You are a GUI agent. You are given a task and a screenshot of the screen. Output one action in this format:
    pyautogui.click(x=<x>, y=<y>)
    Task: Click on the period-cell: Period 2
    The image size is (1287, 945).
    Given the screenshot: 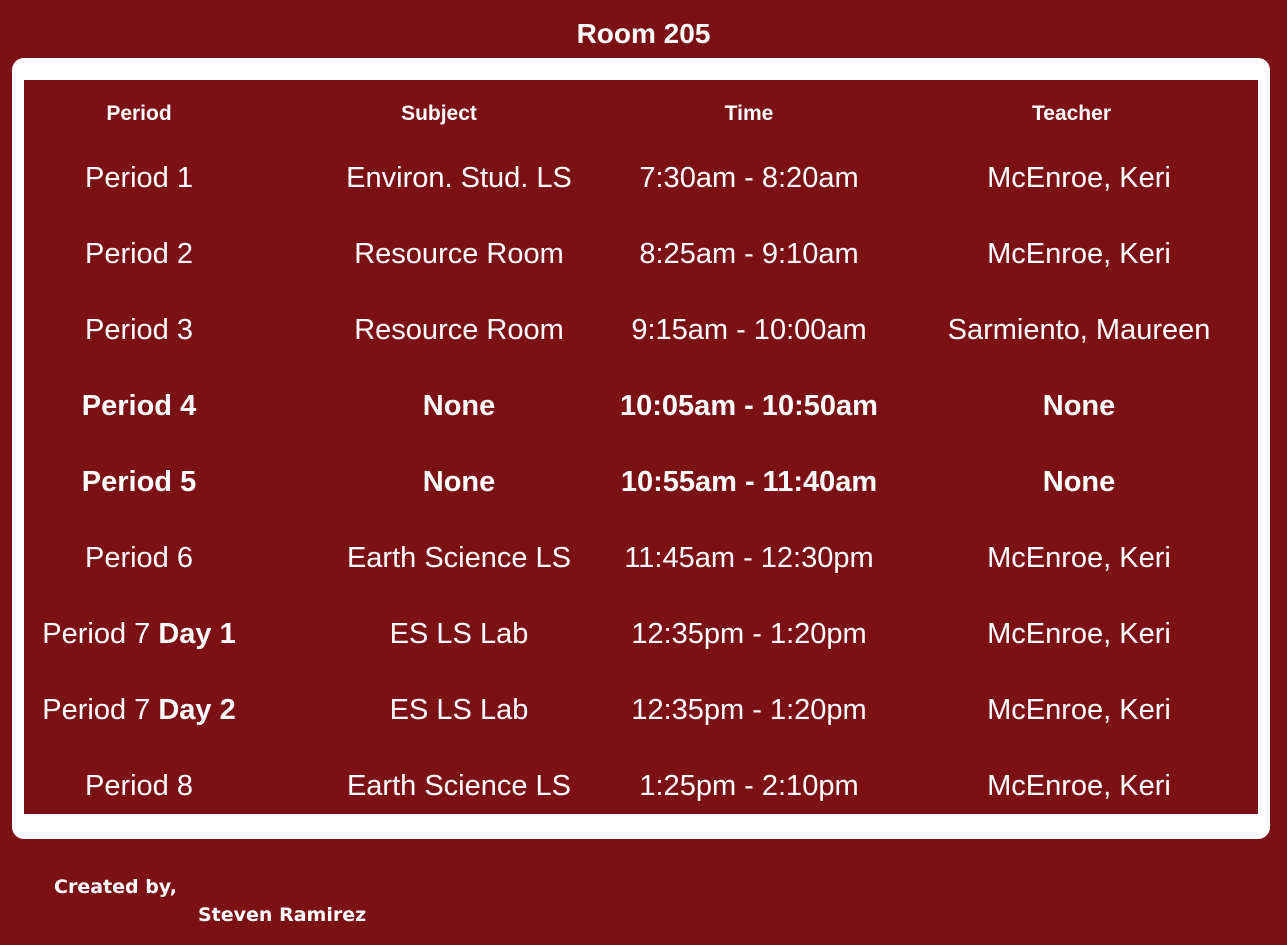 What is the action you would take?
    pyautogui.click(x=139, y=254)
    